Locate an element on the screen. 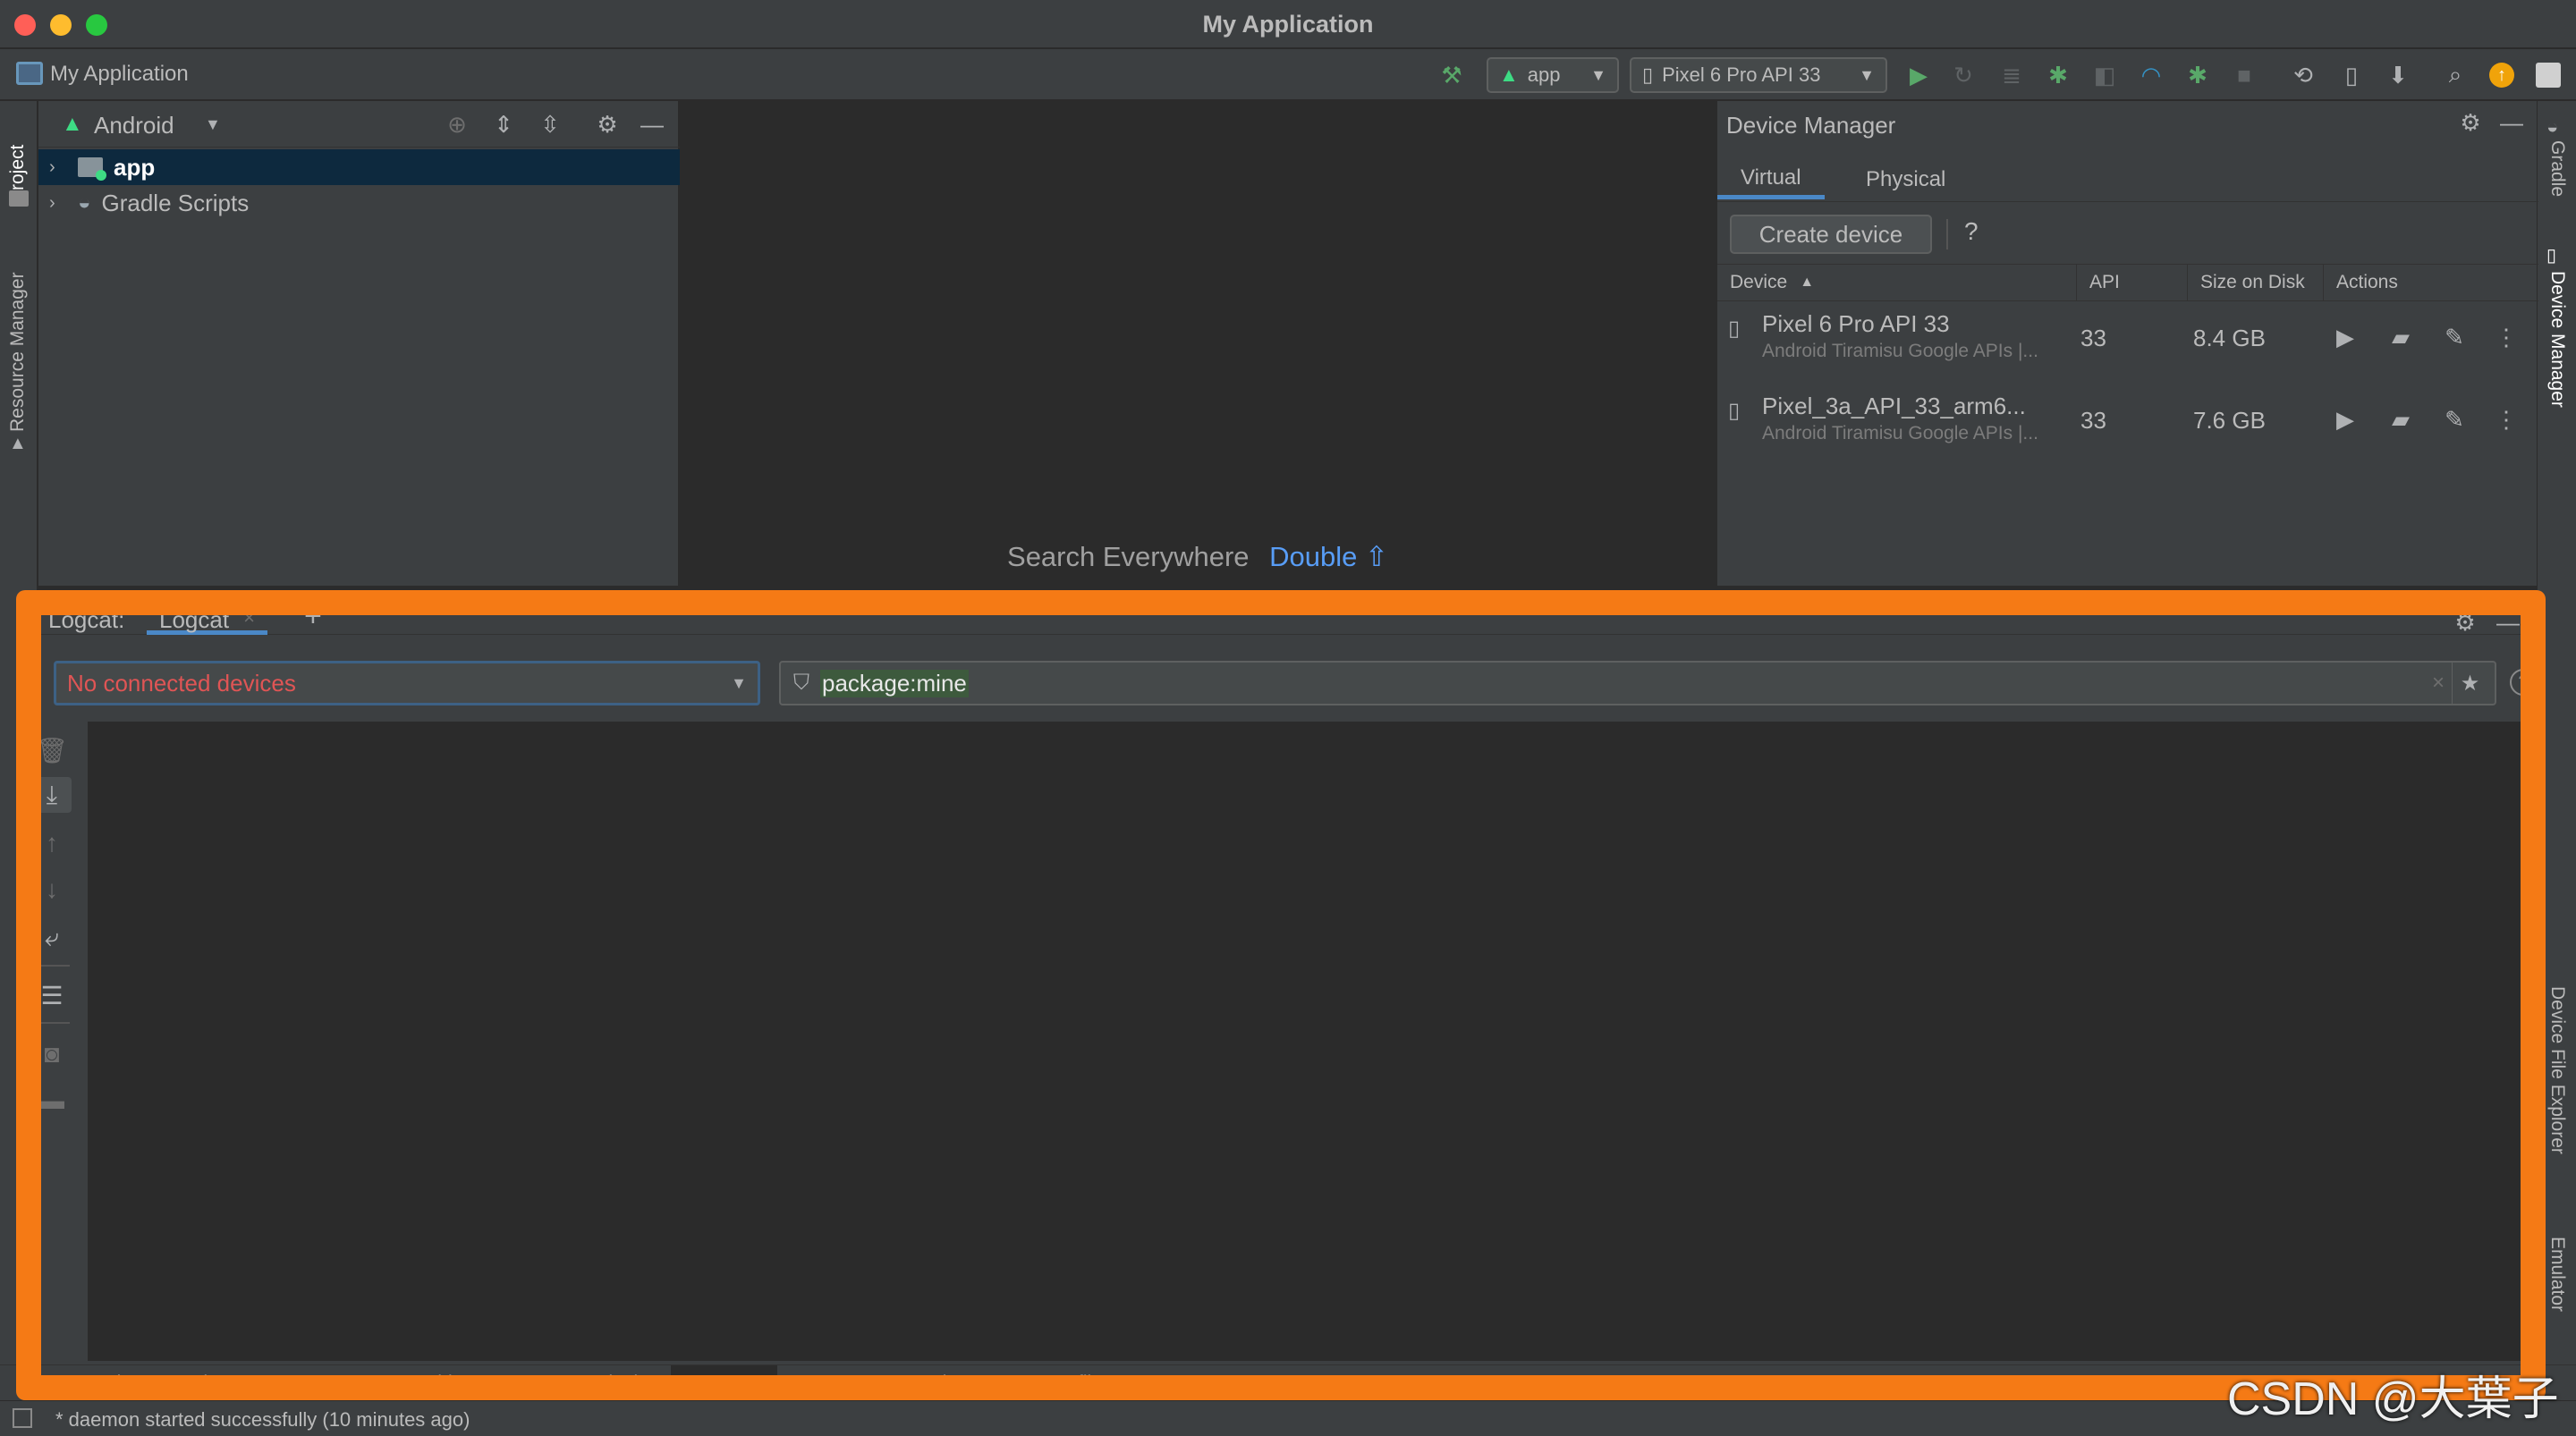 Image resolution: width=2576 pixels, height=1436 pixels. column-header-api: API is located at coordinates (2132, 282).